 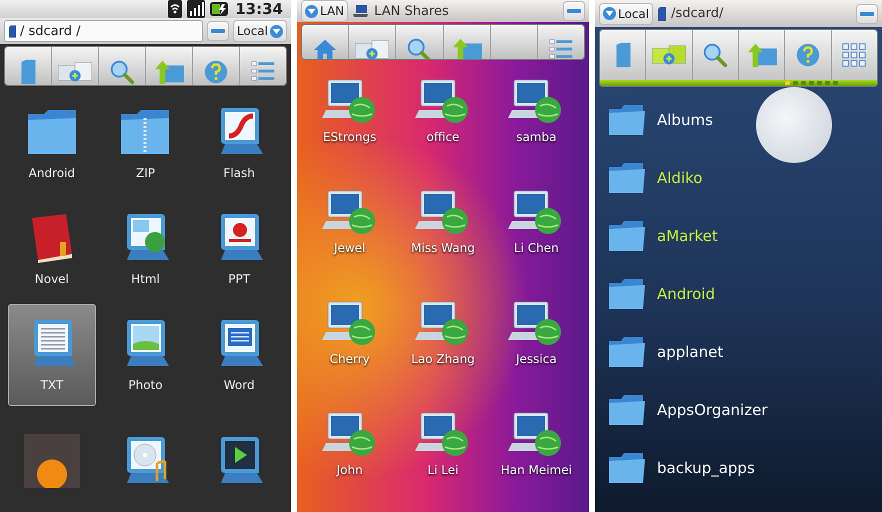 What do you see at coordinates (662, 236) in the screenshot?
I see `folder-item: aMarket` at bounding box center [662, 236].